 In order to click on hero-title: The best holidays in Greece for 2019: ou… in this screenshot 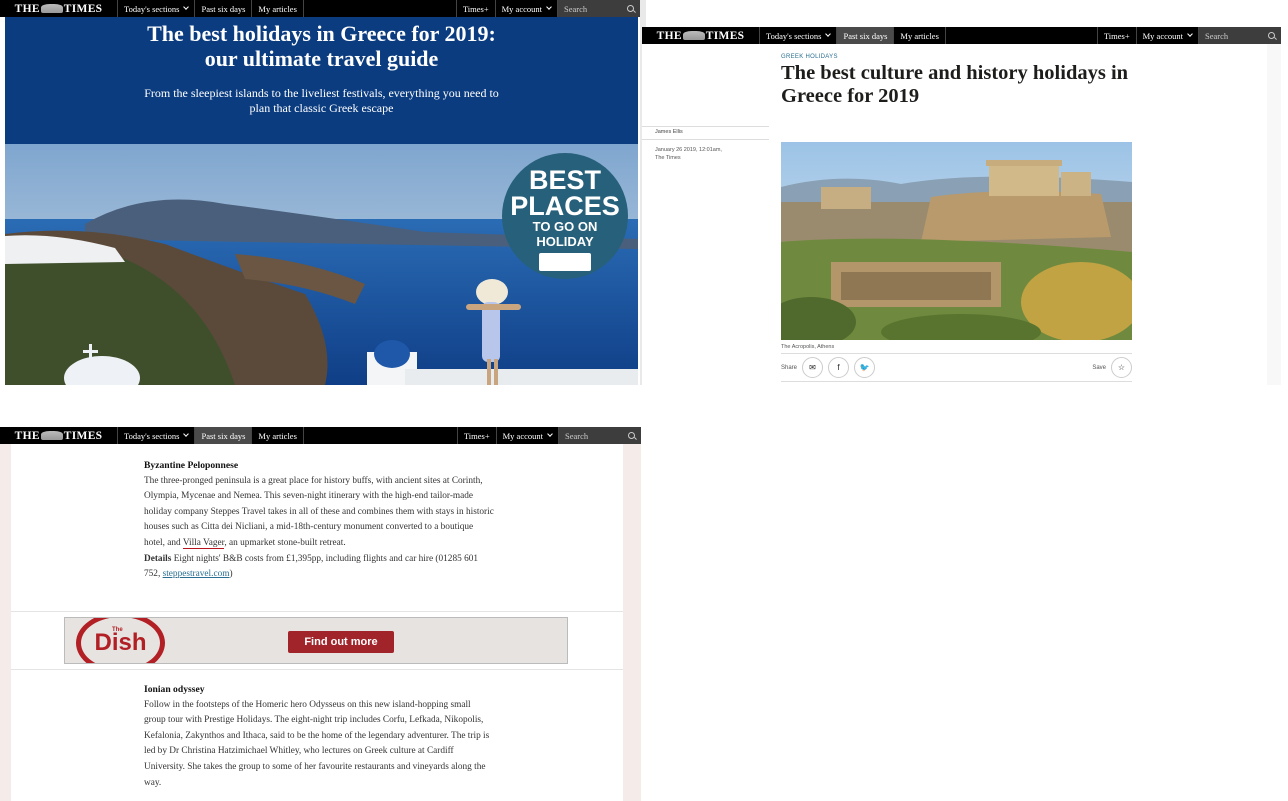, I will do `click(321, 46)`.